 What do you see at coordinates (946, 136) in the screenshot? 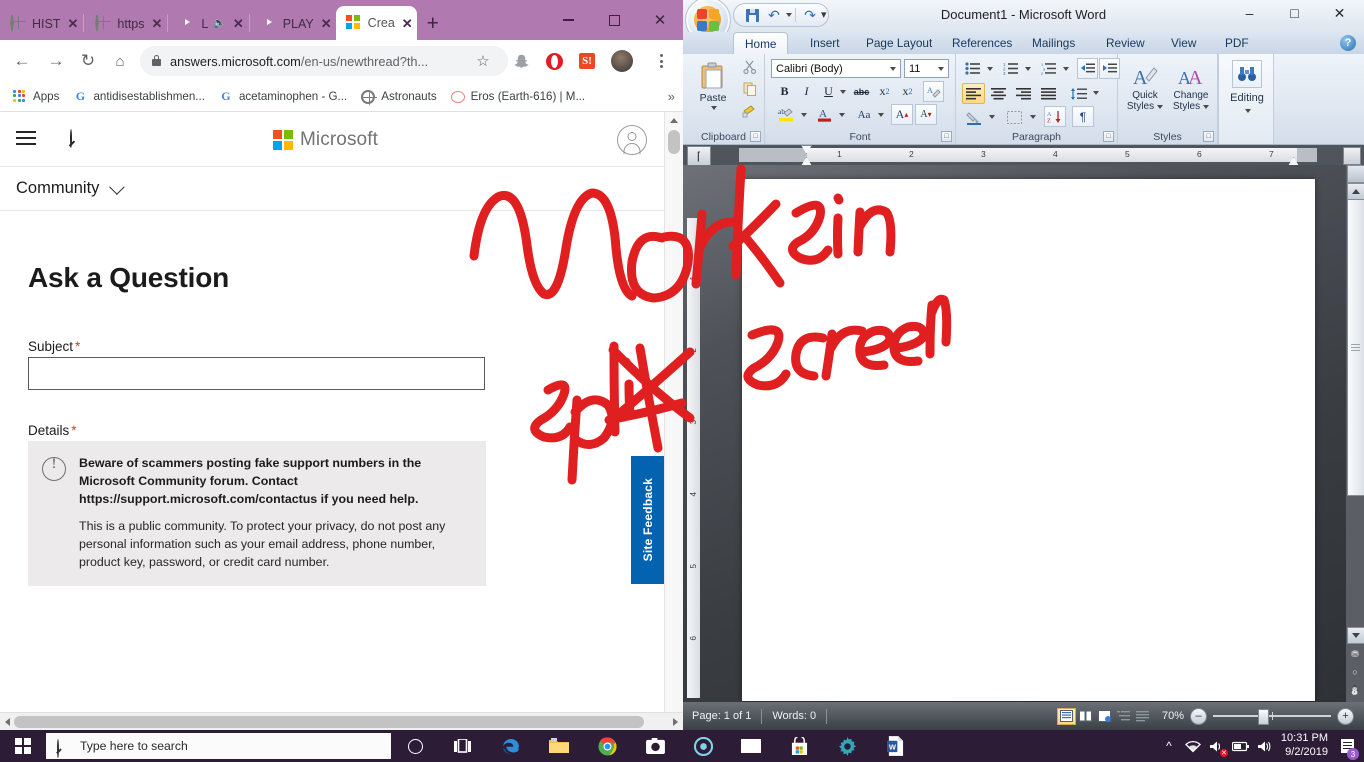
I see `font-dialog-launcher: □` at bounding box center [946, 136].